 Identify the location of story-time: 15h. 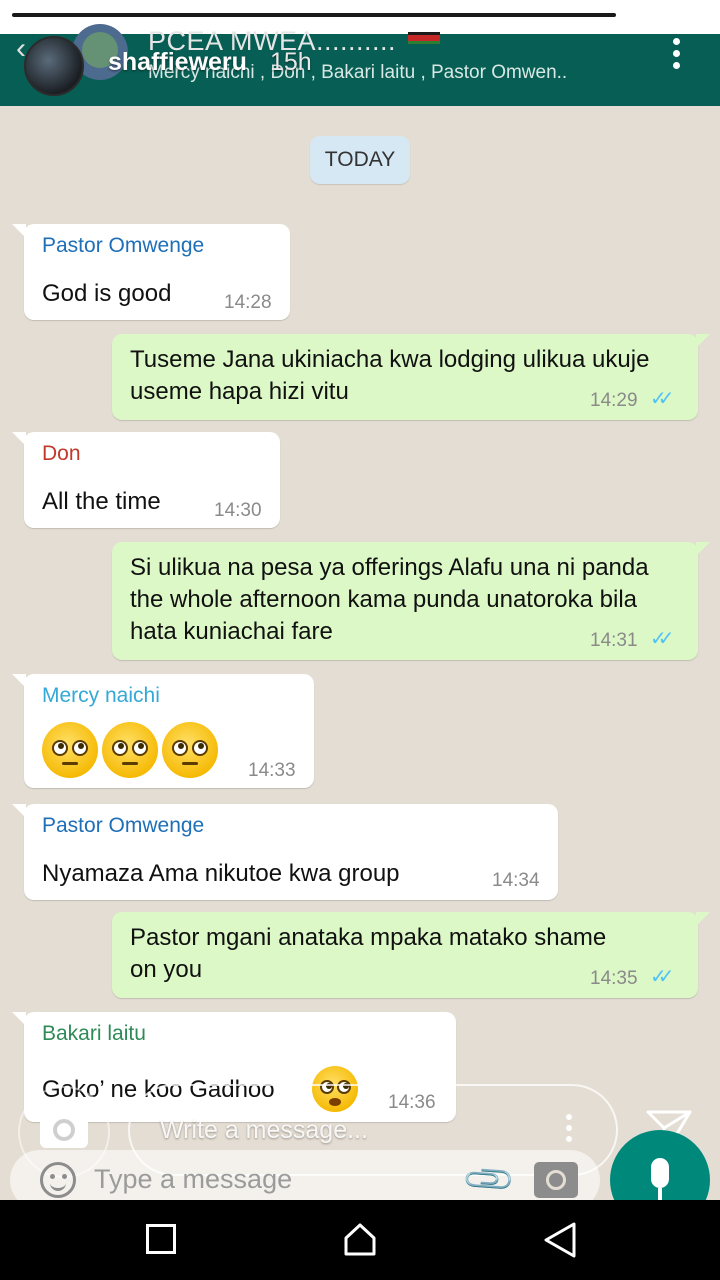
(291, 62).